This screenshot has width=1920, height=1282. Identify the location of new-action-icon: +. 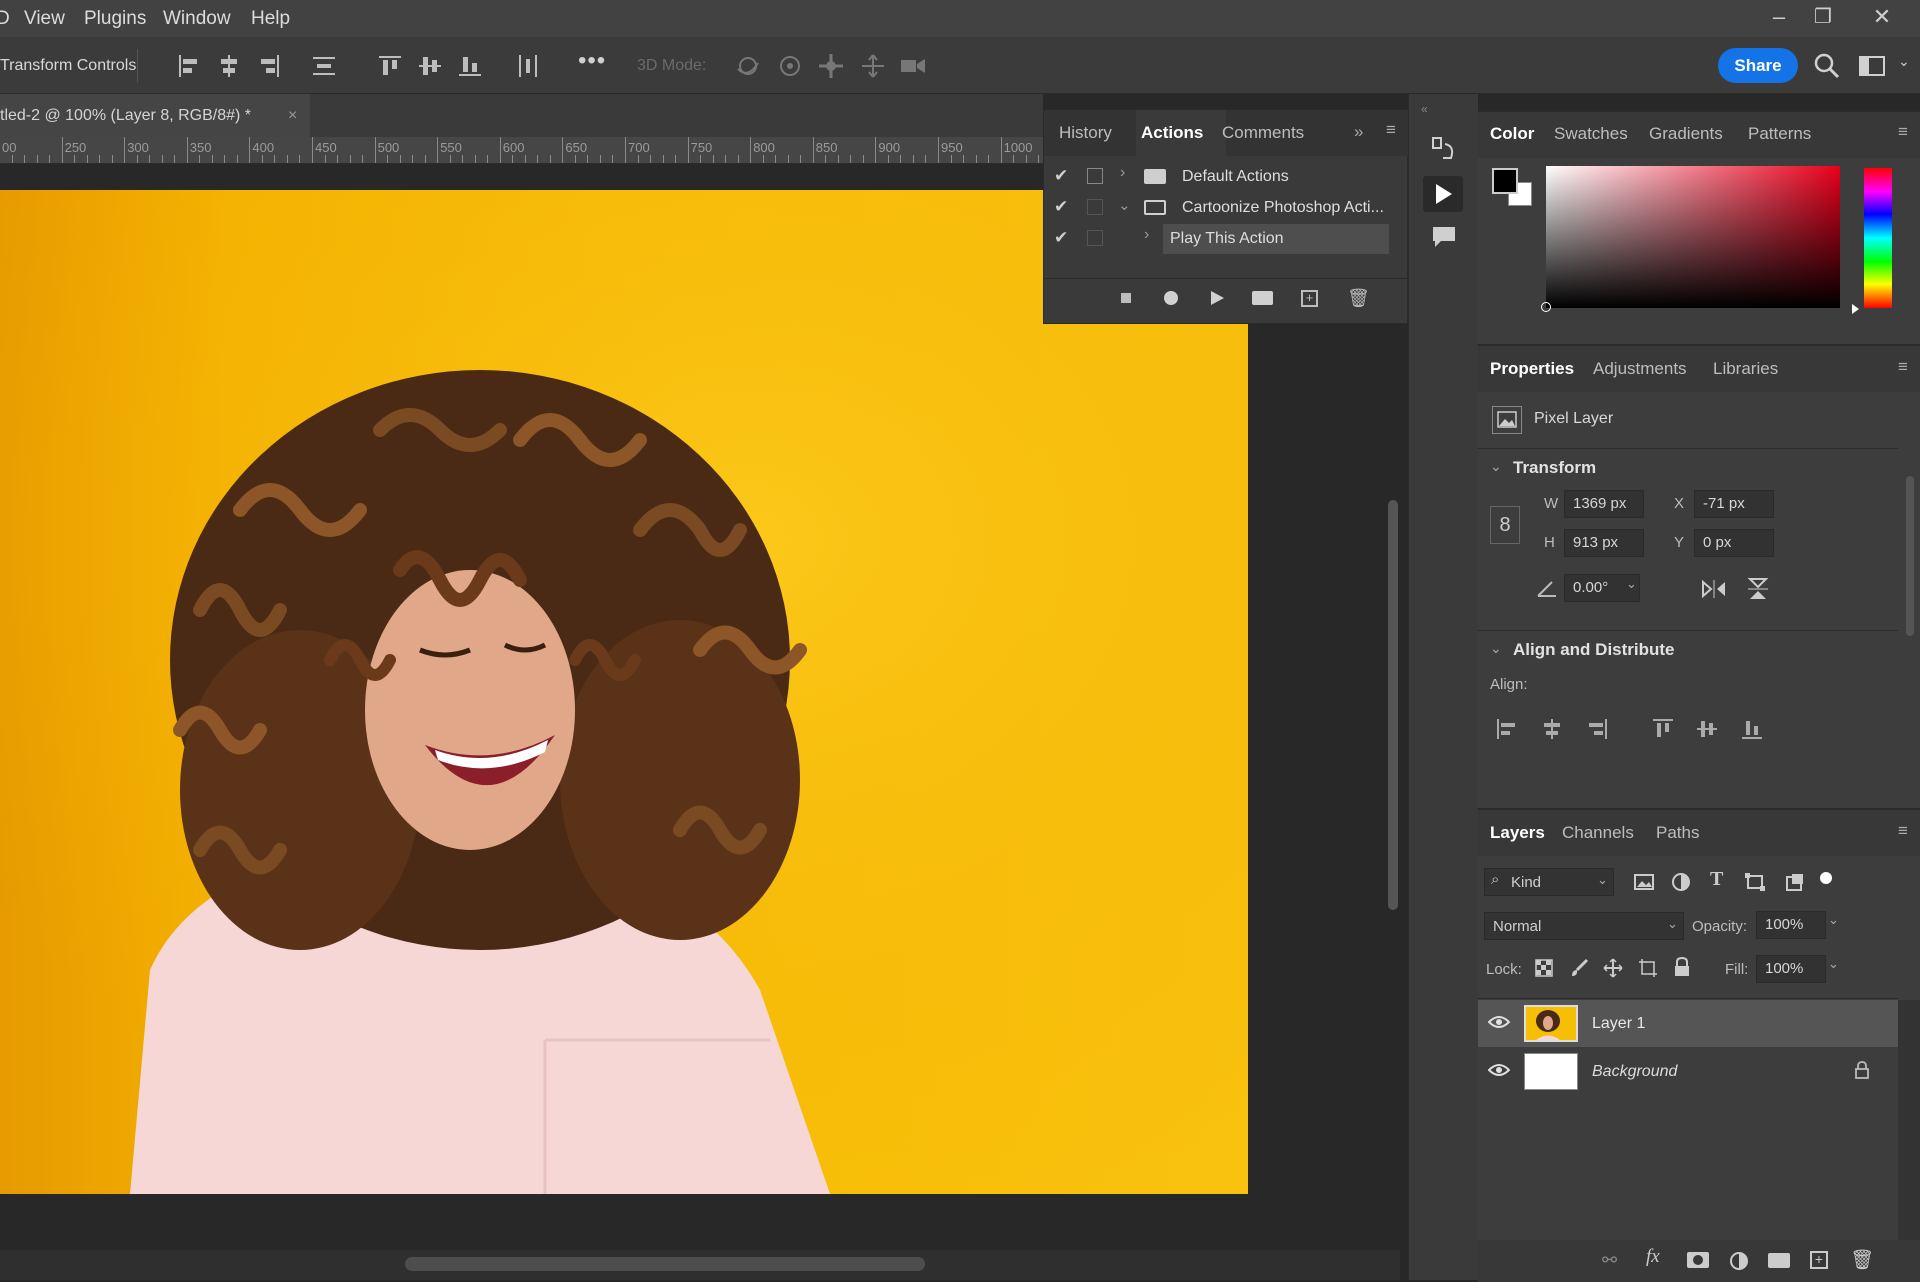
(1309, 298).